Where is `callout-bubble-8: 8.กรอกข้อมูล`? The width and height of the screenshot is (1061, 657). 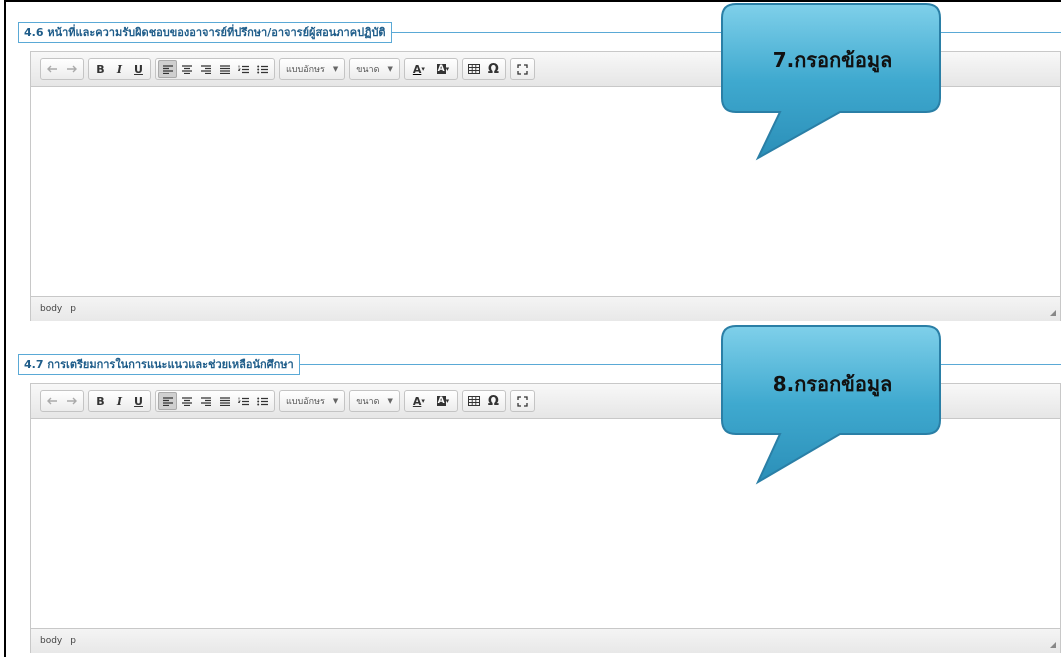
callout-bubble-8: 8.กรอกข้อมูล is located at coordinates (832, 405).